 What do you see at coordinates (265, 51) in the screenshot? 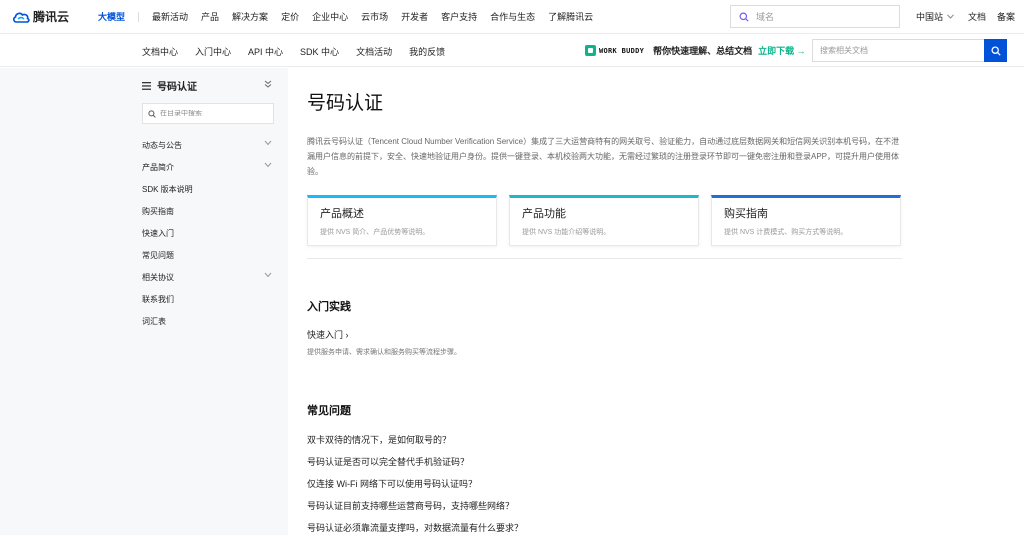
I see `docs-subnav-item: API 中心` at bounding box center [265, 51].